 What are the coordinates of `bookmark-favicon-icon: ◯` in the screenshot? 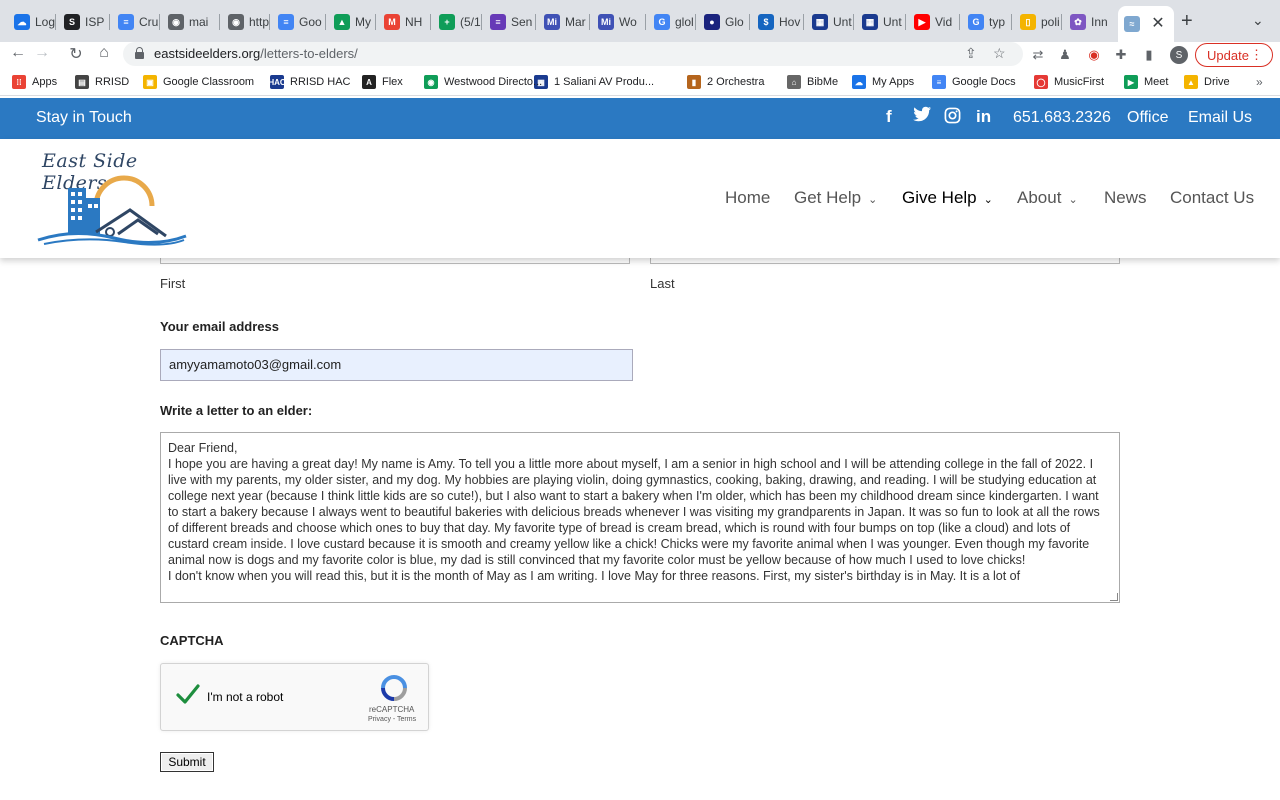 It's located at (1041, 82).